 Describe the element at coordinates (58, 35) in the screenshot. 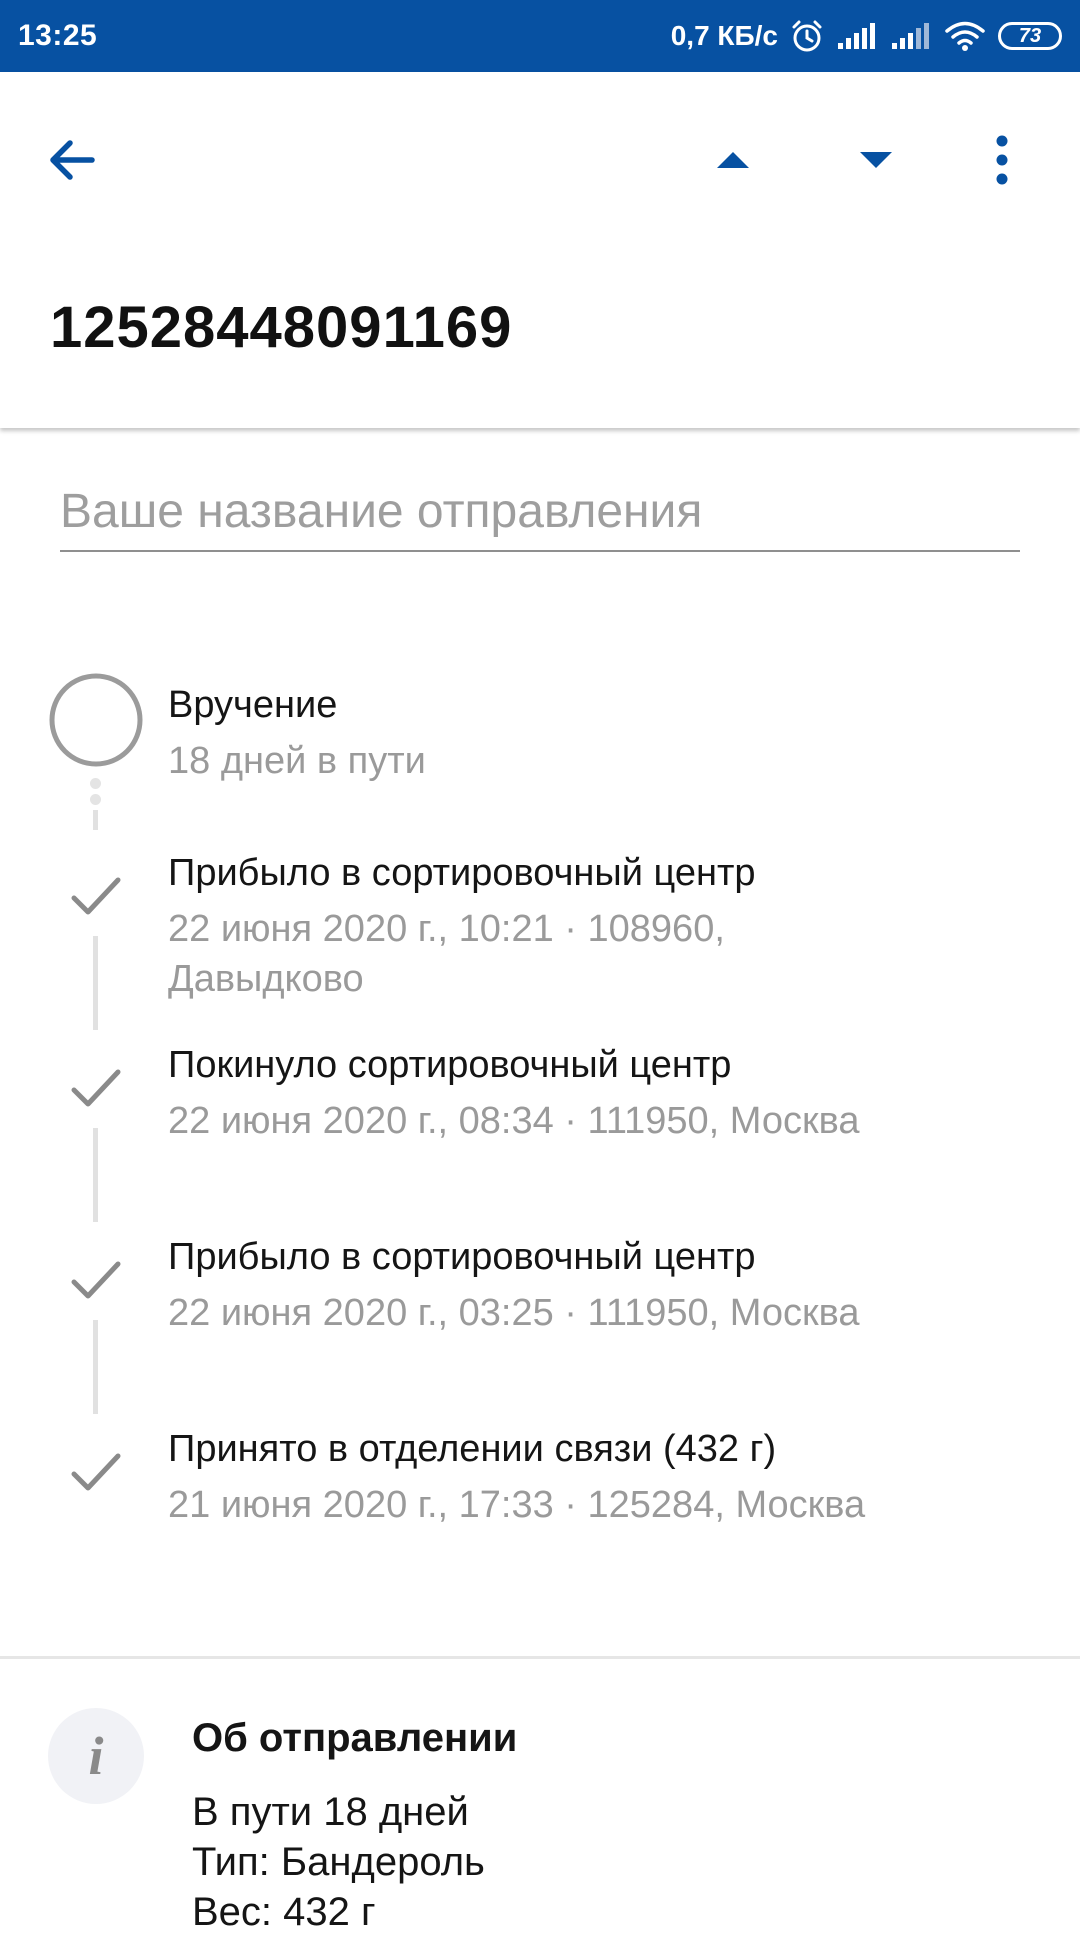

I see `status-time: 13:25` at that location.